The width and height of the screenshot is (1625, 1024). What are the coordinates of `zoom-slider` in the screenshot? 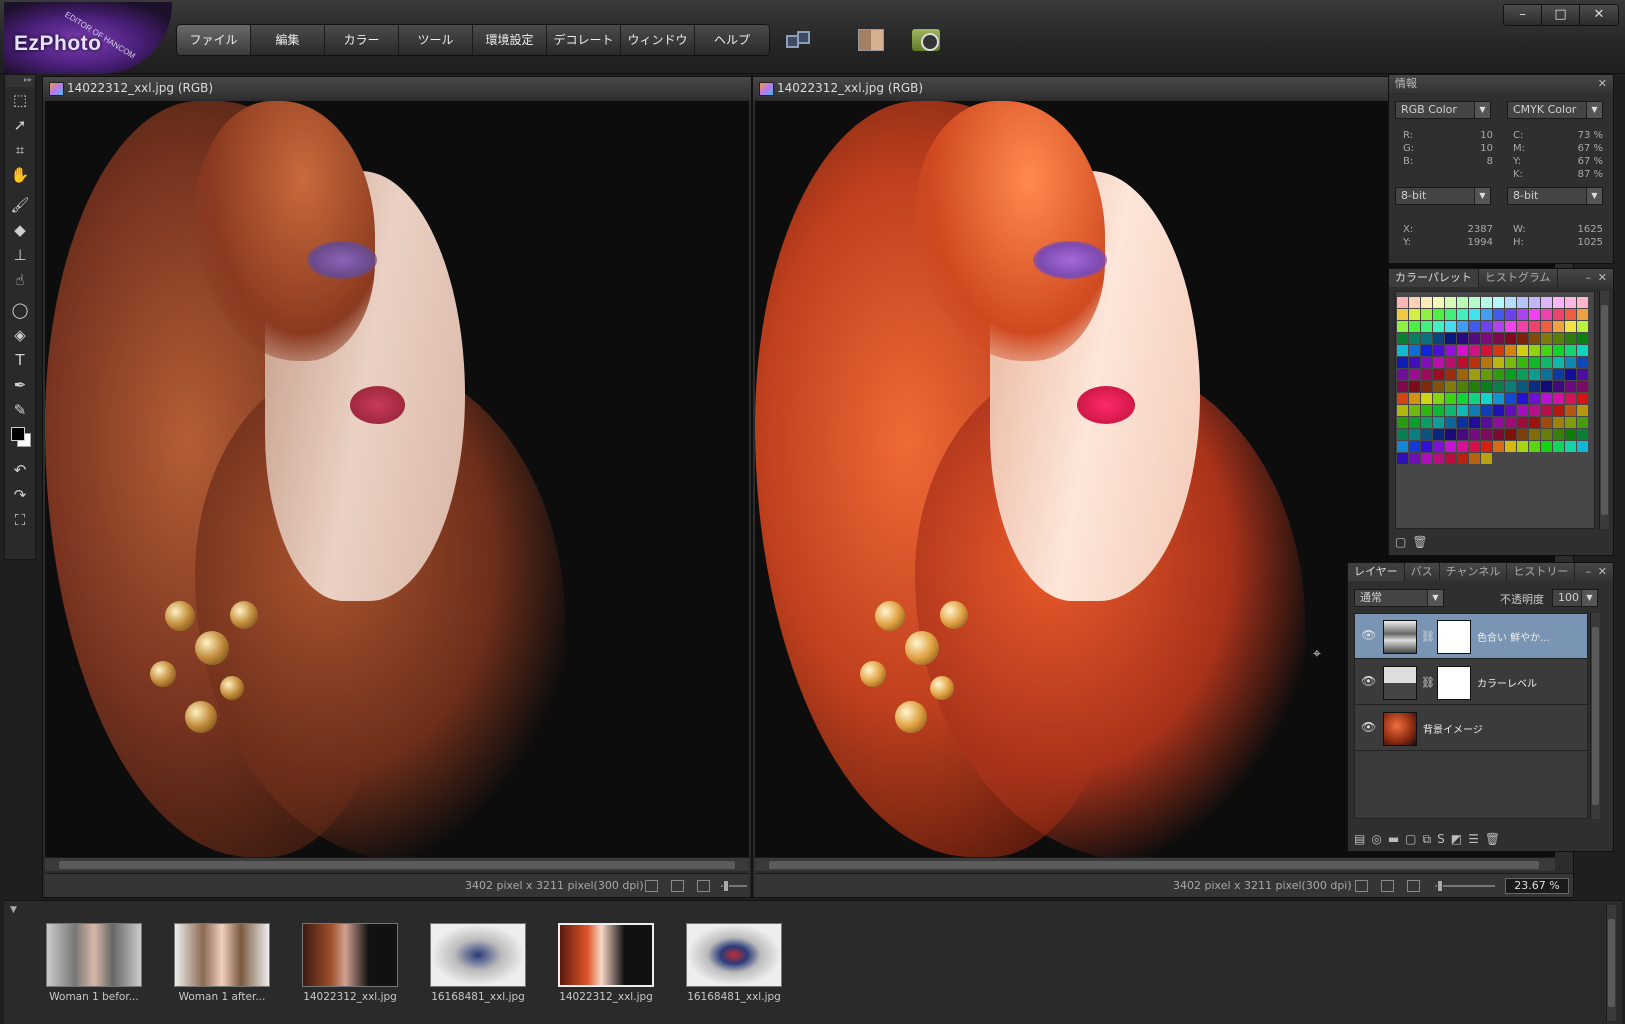 It's located at (1465, 886).